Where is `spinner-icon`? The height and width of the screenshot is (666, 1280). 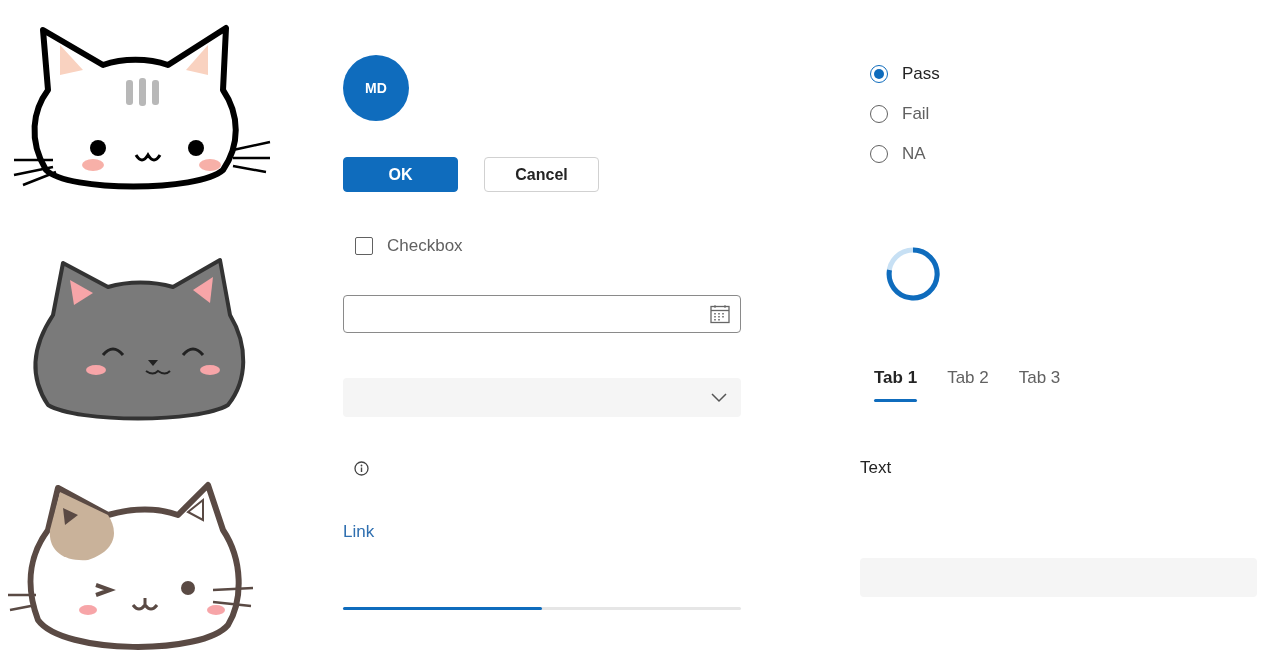
spinner-icon is located at coordinates (913, 274).